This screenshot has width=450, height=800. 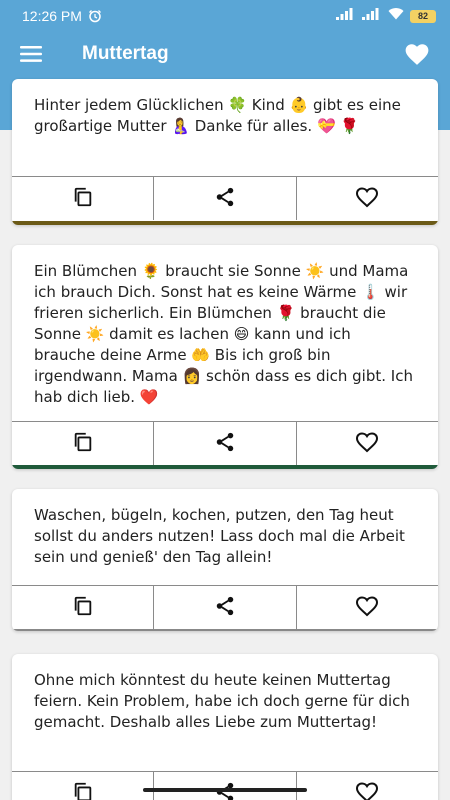 What do you see at coordinates (32, 54) in the screenshot?
I see `hamburger-menu-icon` at bounding box center [32, 54].